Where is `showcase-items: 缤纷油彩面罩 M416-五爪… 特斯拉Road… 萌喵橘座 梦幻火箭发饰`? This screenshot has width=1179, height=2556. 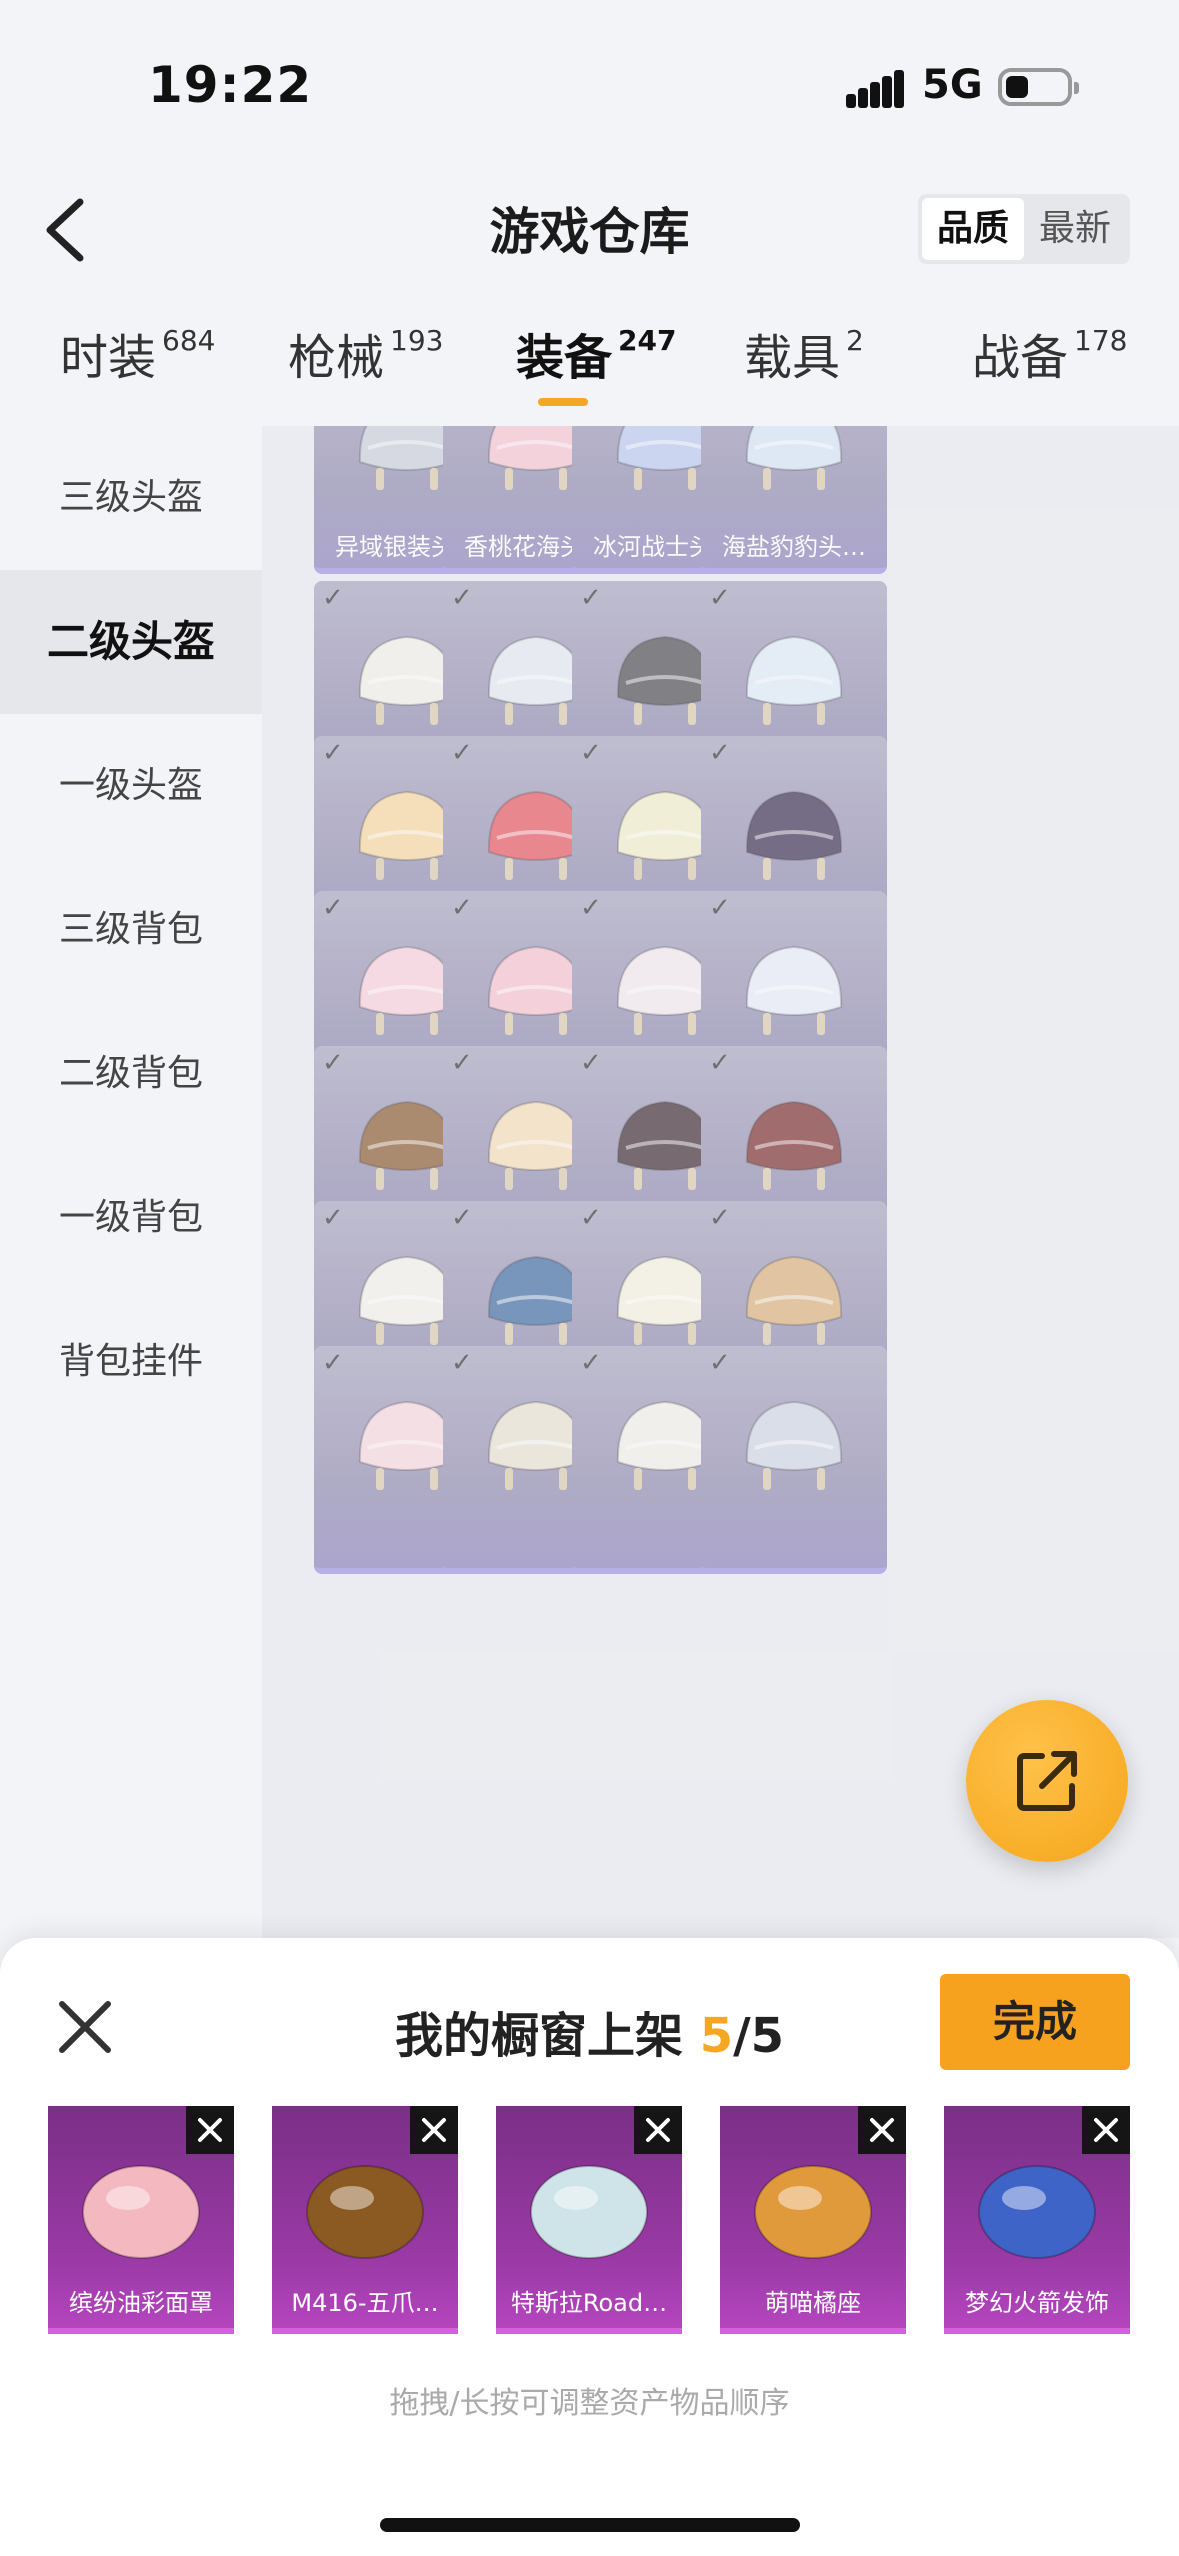 showcase-items: 缤纷油彩面罩 M416-五爪… 特斯拉Road… 萌喵橘座 梦幻火箭发饰 is located at coordinates (598, 2220).